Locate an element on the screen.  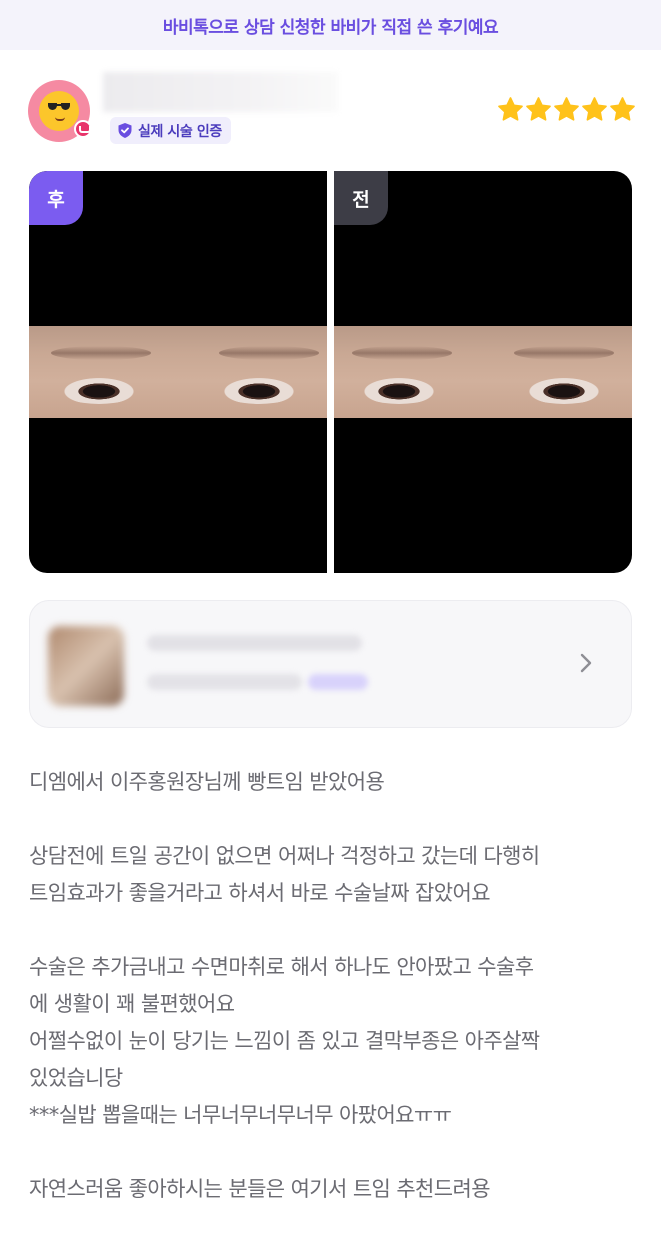
chevron-right-icon is located at coordinates (586, 663).